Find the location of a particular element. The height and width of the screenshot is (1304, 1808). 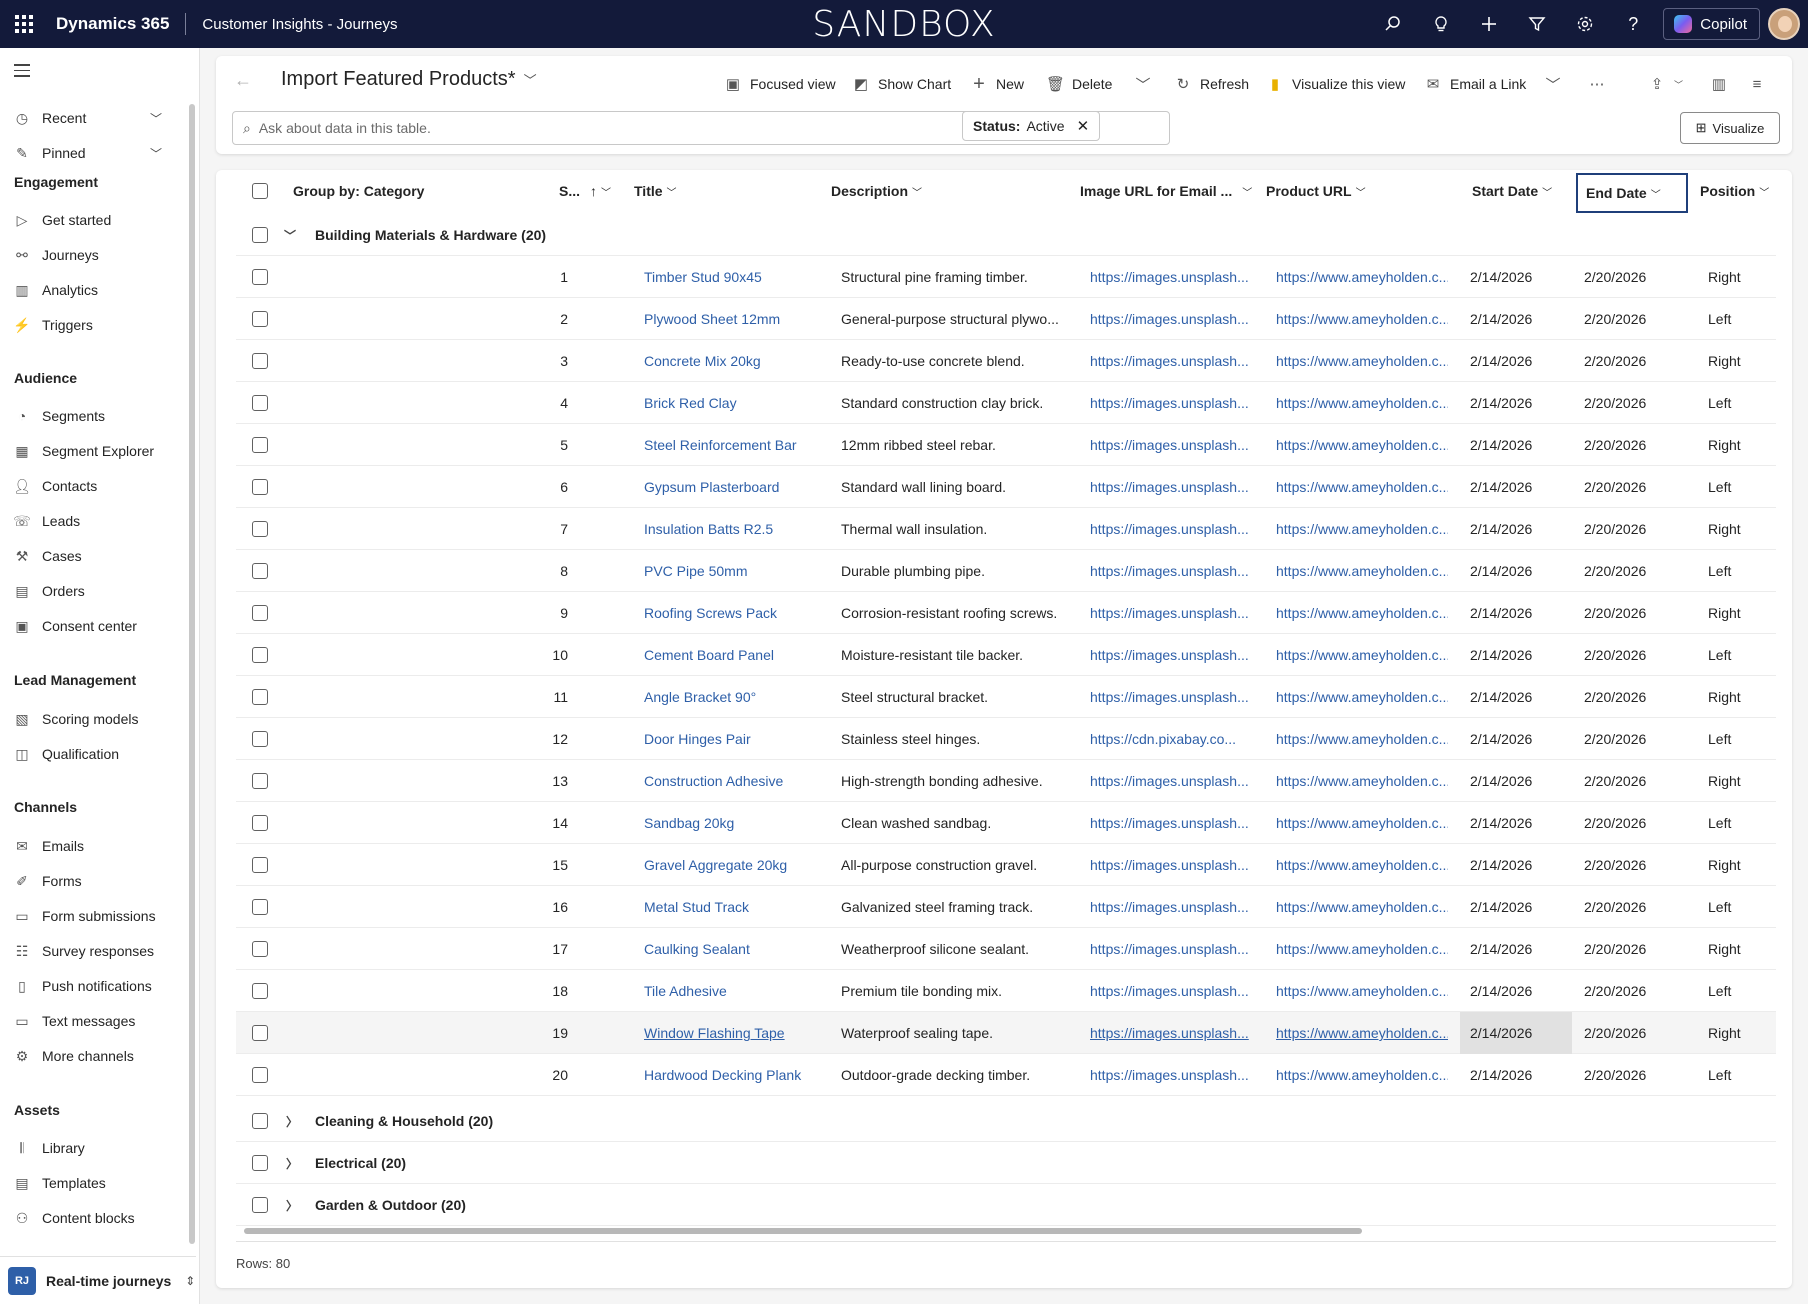

sidebar-item-triggers: ⚡ Triggers is located at coordinates (53, 325).